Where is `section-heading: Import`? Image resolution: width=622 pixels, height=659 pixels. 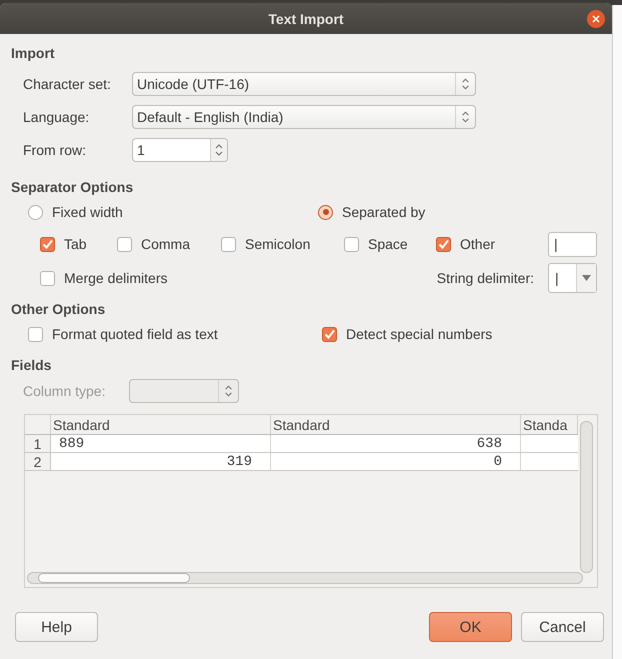 section-heading: Import is located at coordinates (33, 53).